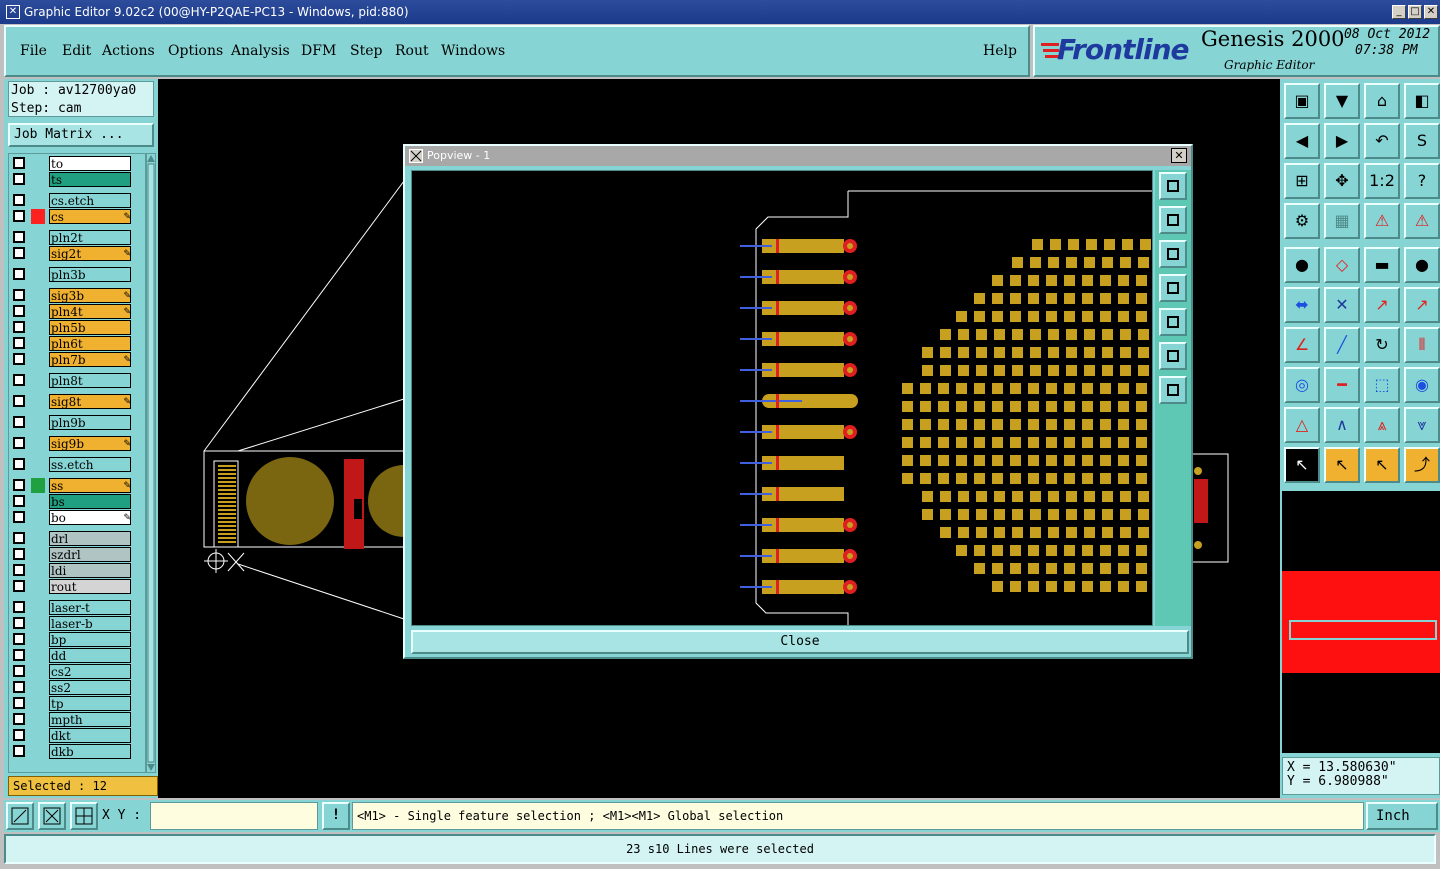 This screenshot has height=869, width=1440. What do you see at coordinates (71, 671) in the screenshot?
I see `layer-row: cs2` at bounding box center [71, 671].